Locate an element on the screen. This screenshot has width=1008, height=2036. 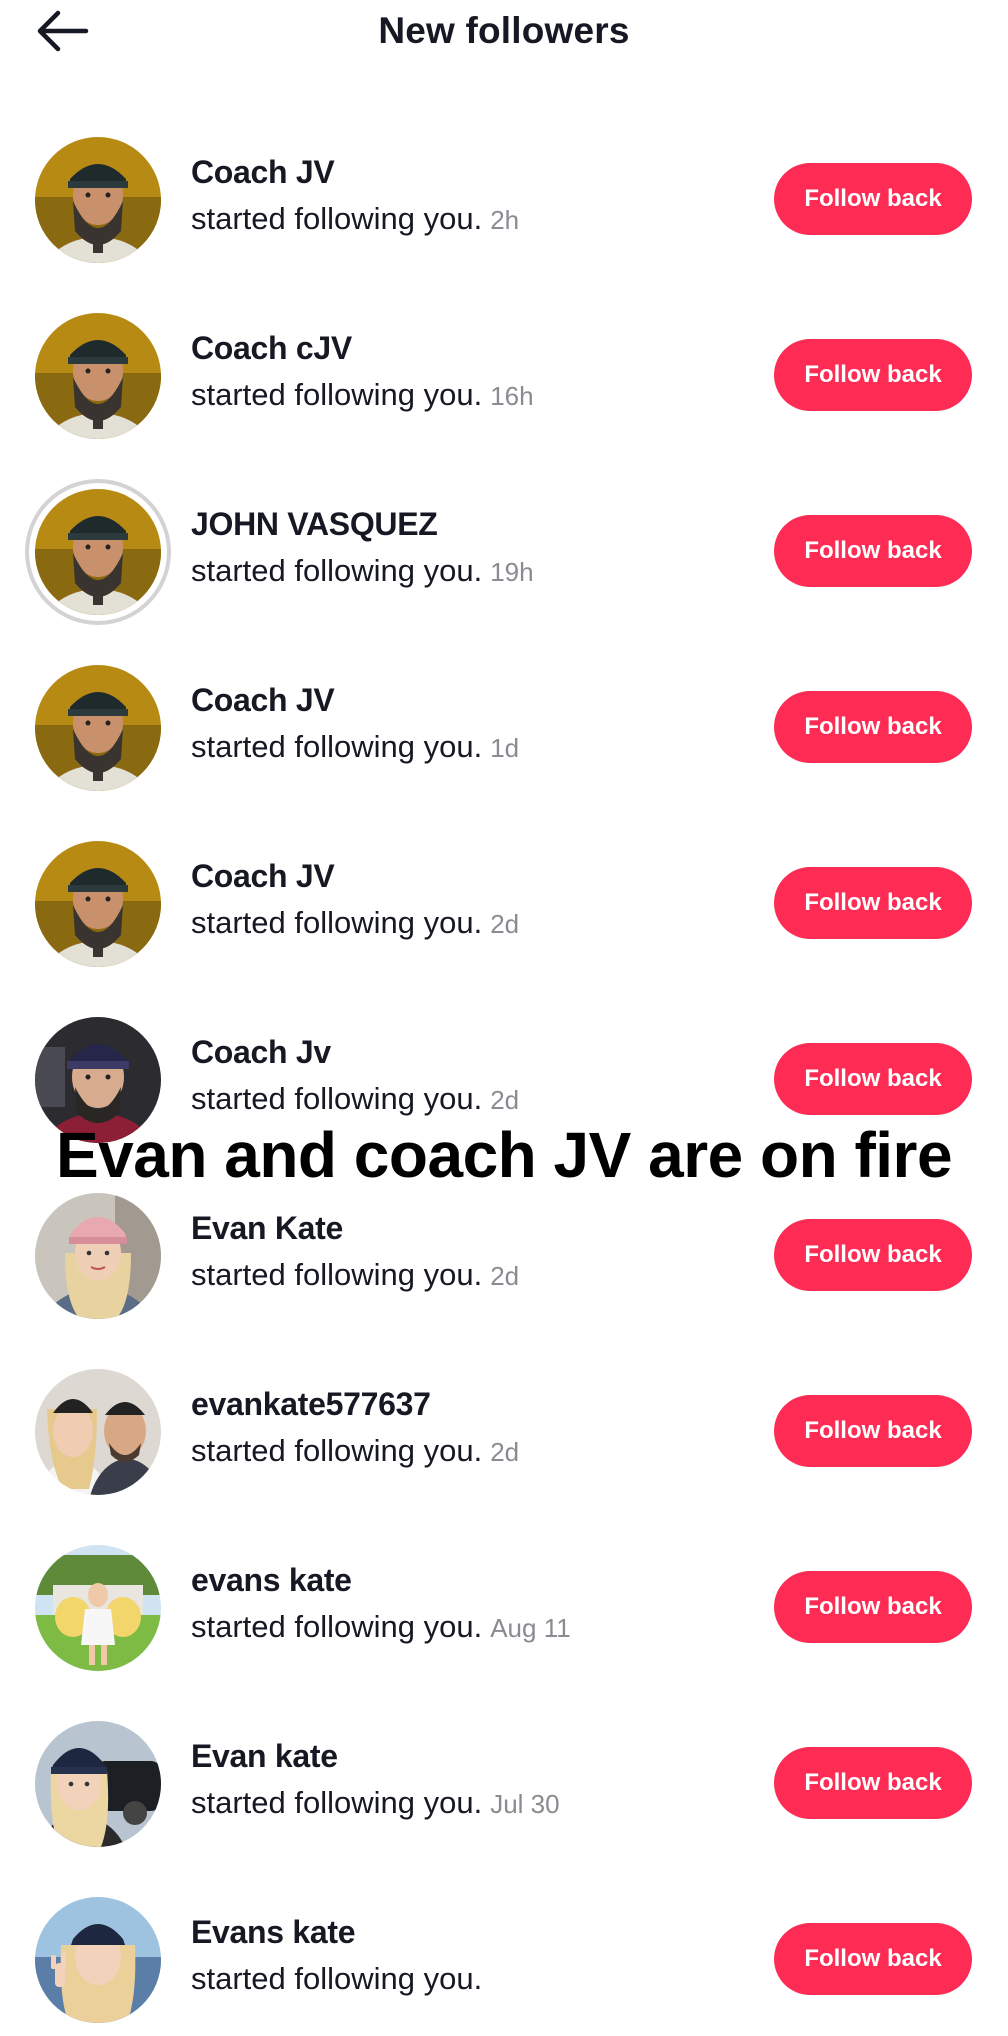
follower-subtext: started following you. 2h is located at coordinates (355, 219).